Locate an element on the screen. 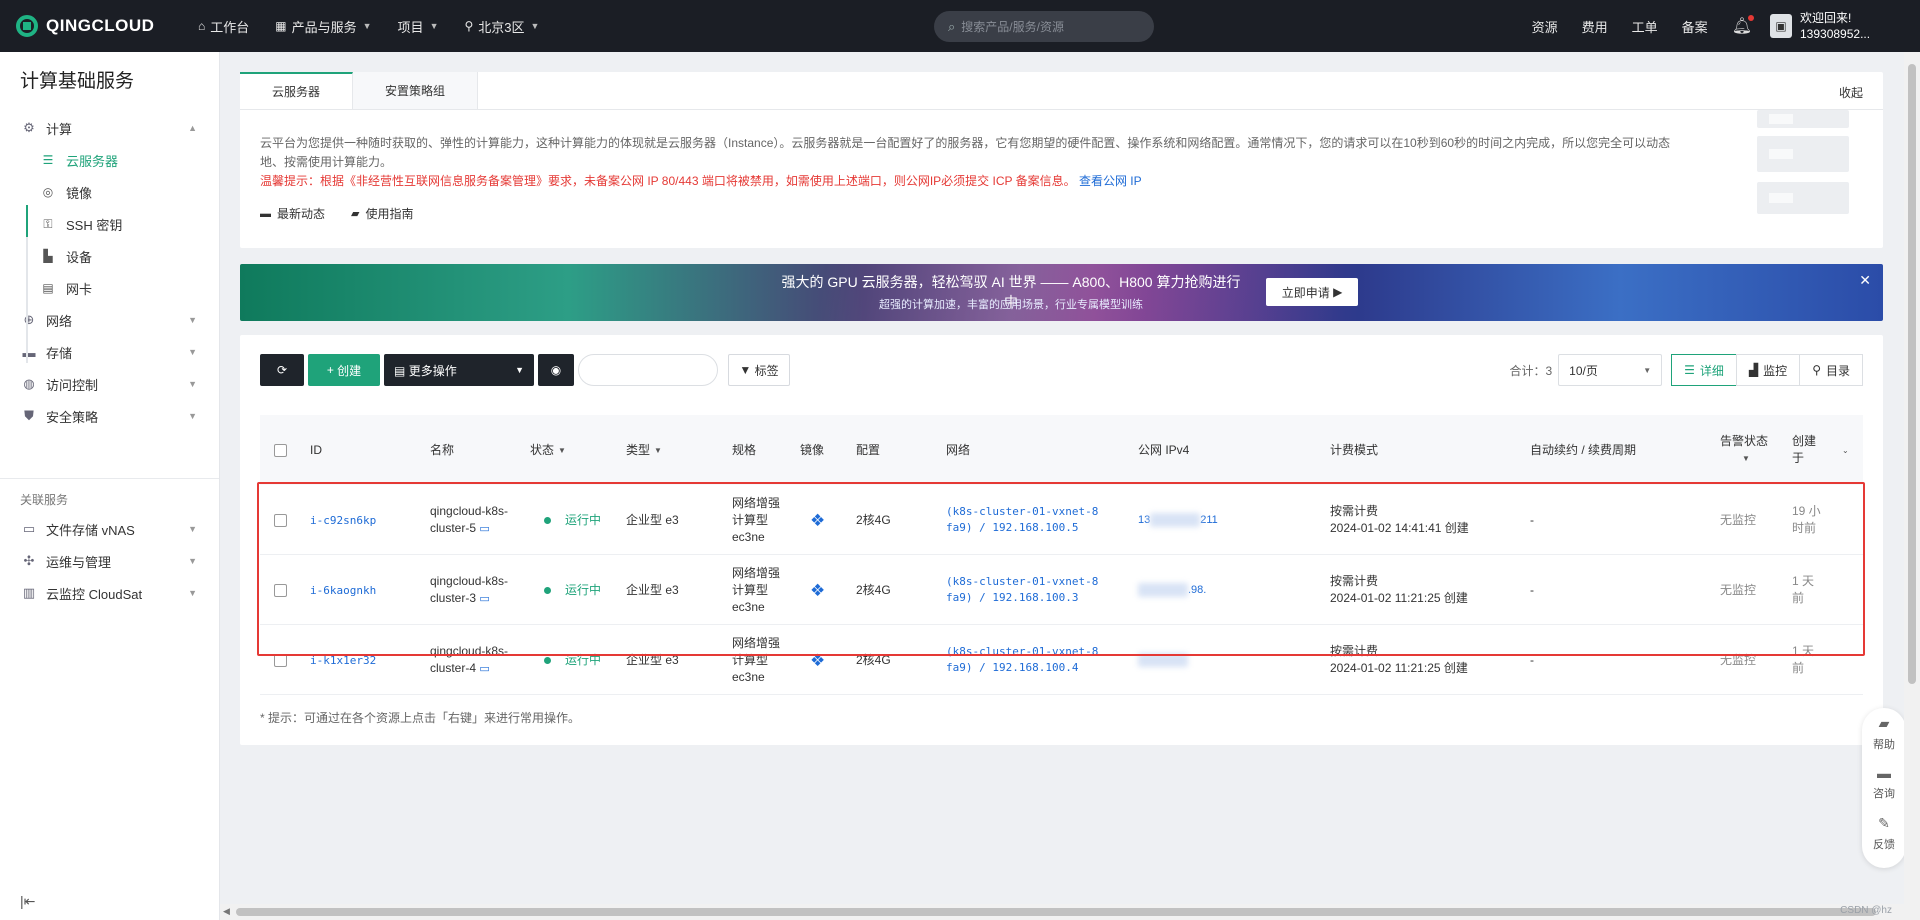 This screenshot has width=1920, height=920. sidebar-group-cloudsat: ▥ 云监控 CloudSat ▼ is located at coordinates (109, 593).